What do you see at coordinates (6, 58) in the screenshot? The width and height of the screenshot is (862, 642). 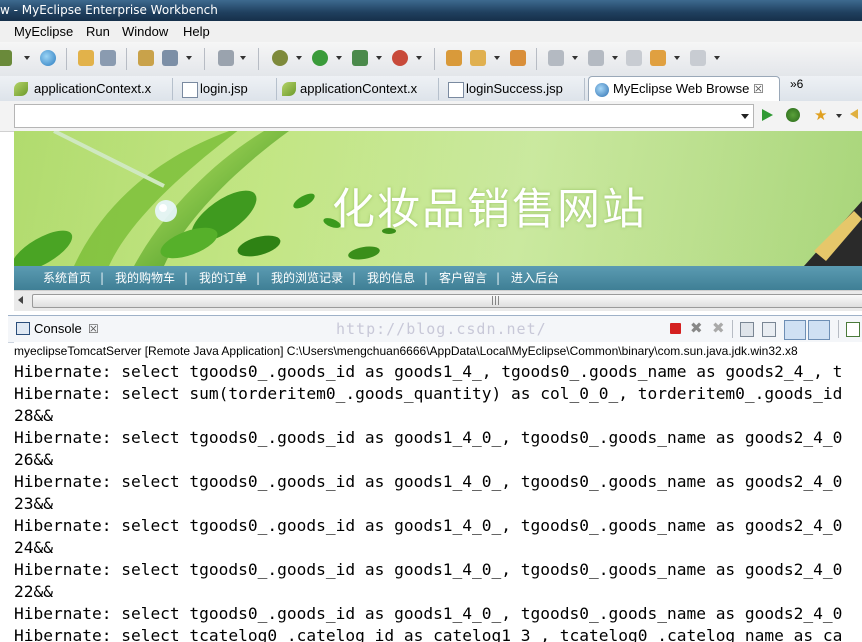 I see `new-wizard-icon` at bounding box center [6, 58].